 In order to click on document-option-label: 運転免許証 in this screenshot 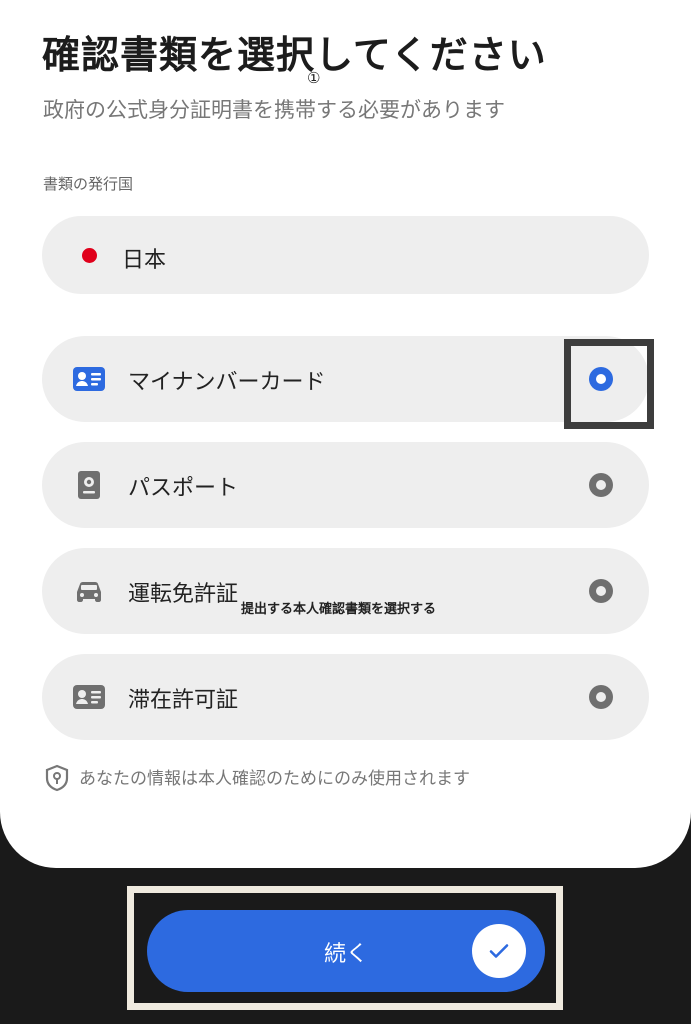, I will do `click(183, 594)`.